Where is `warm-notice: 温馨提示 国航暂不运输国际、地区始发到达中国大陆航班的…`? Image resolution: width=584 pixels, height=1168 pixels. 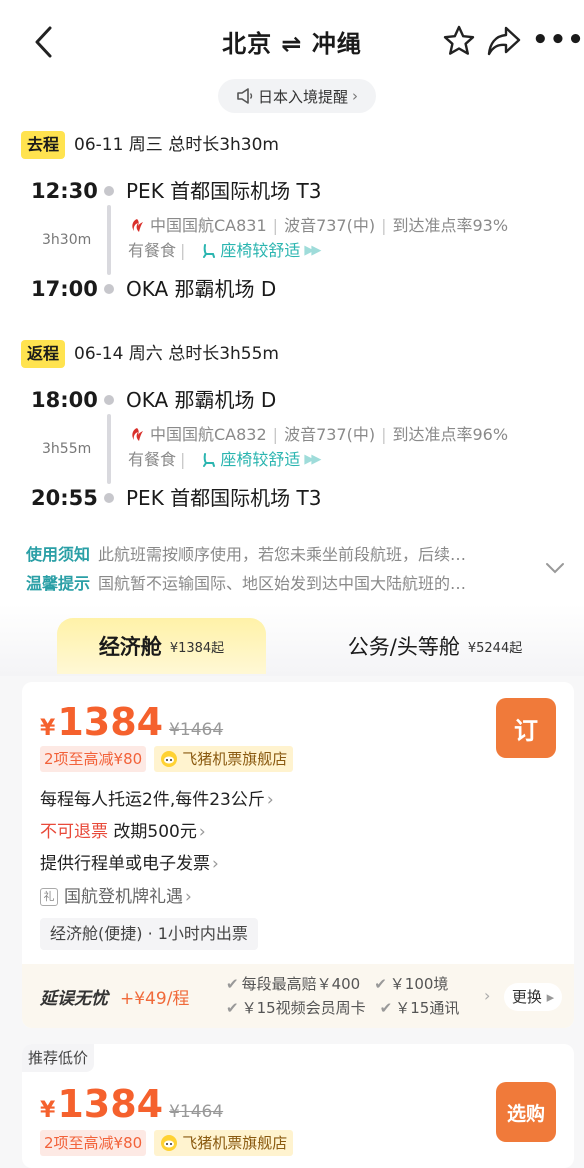
warm-notice: 温馨提示 国航暂不运输国际、地区始发到达中国大陆航班的… is located at coordinates (246, 583).